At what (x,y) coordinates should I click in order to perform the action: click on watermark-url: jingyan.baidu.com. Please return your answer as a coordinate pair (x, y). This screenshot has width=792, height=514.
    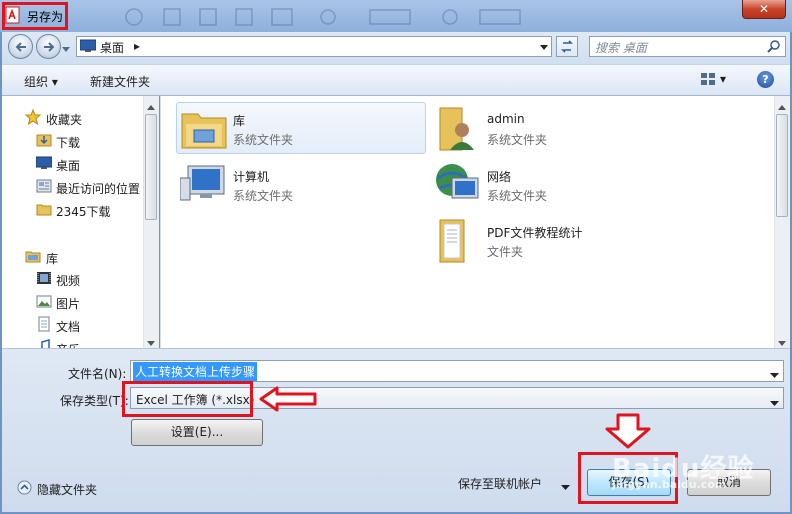
    Looking at the image, I should click on (669, 484).